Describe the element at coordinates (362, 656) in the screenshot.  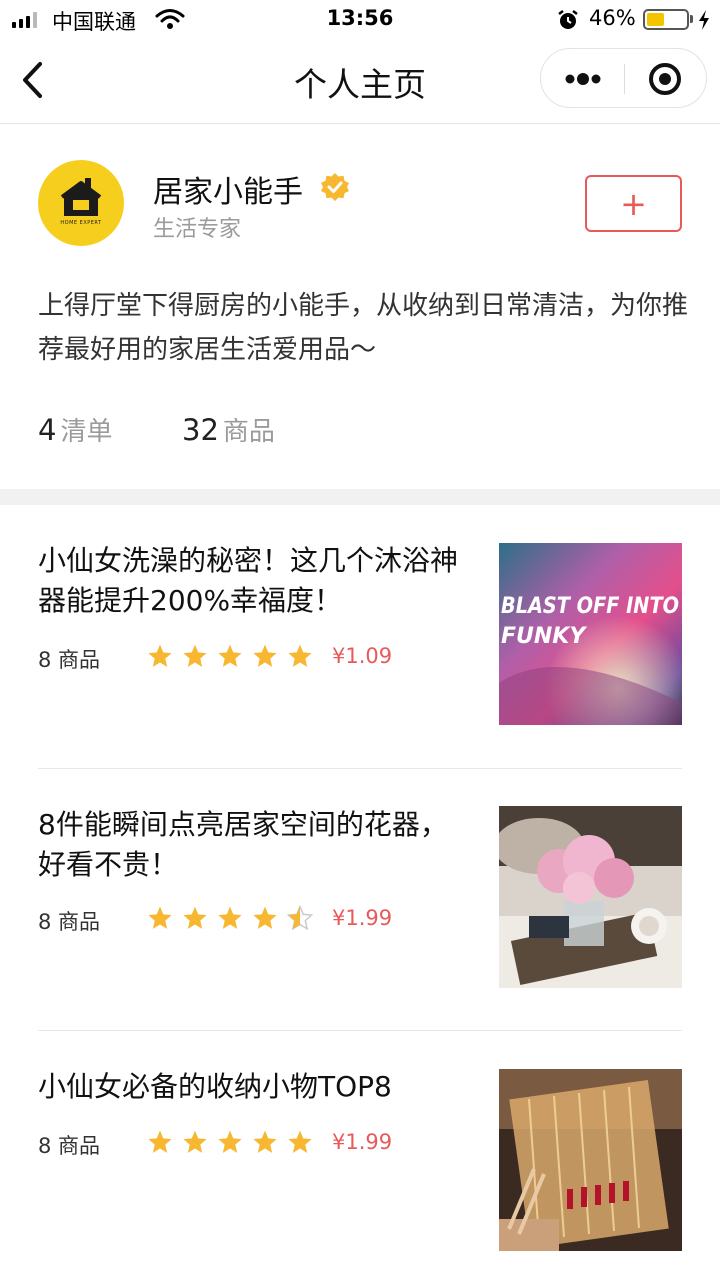
I see `list-item-price: ¥1.09` at that location.